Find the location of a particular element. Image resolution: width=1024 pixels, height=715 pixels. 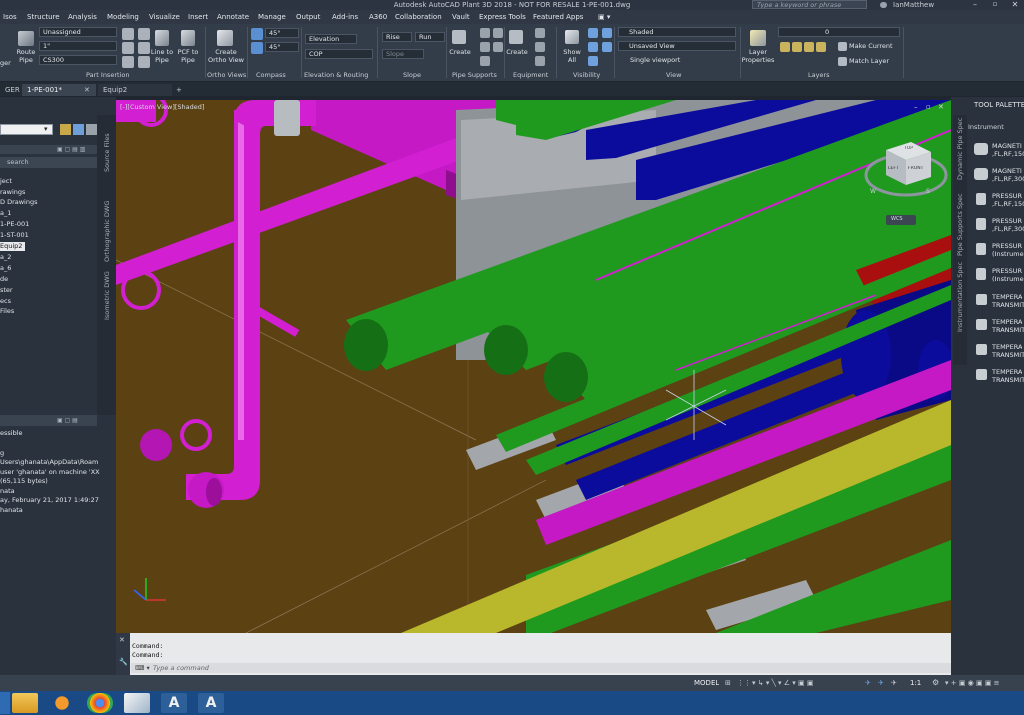

service-dropdown: Unassigned is located at coordinates (78, 32).